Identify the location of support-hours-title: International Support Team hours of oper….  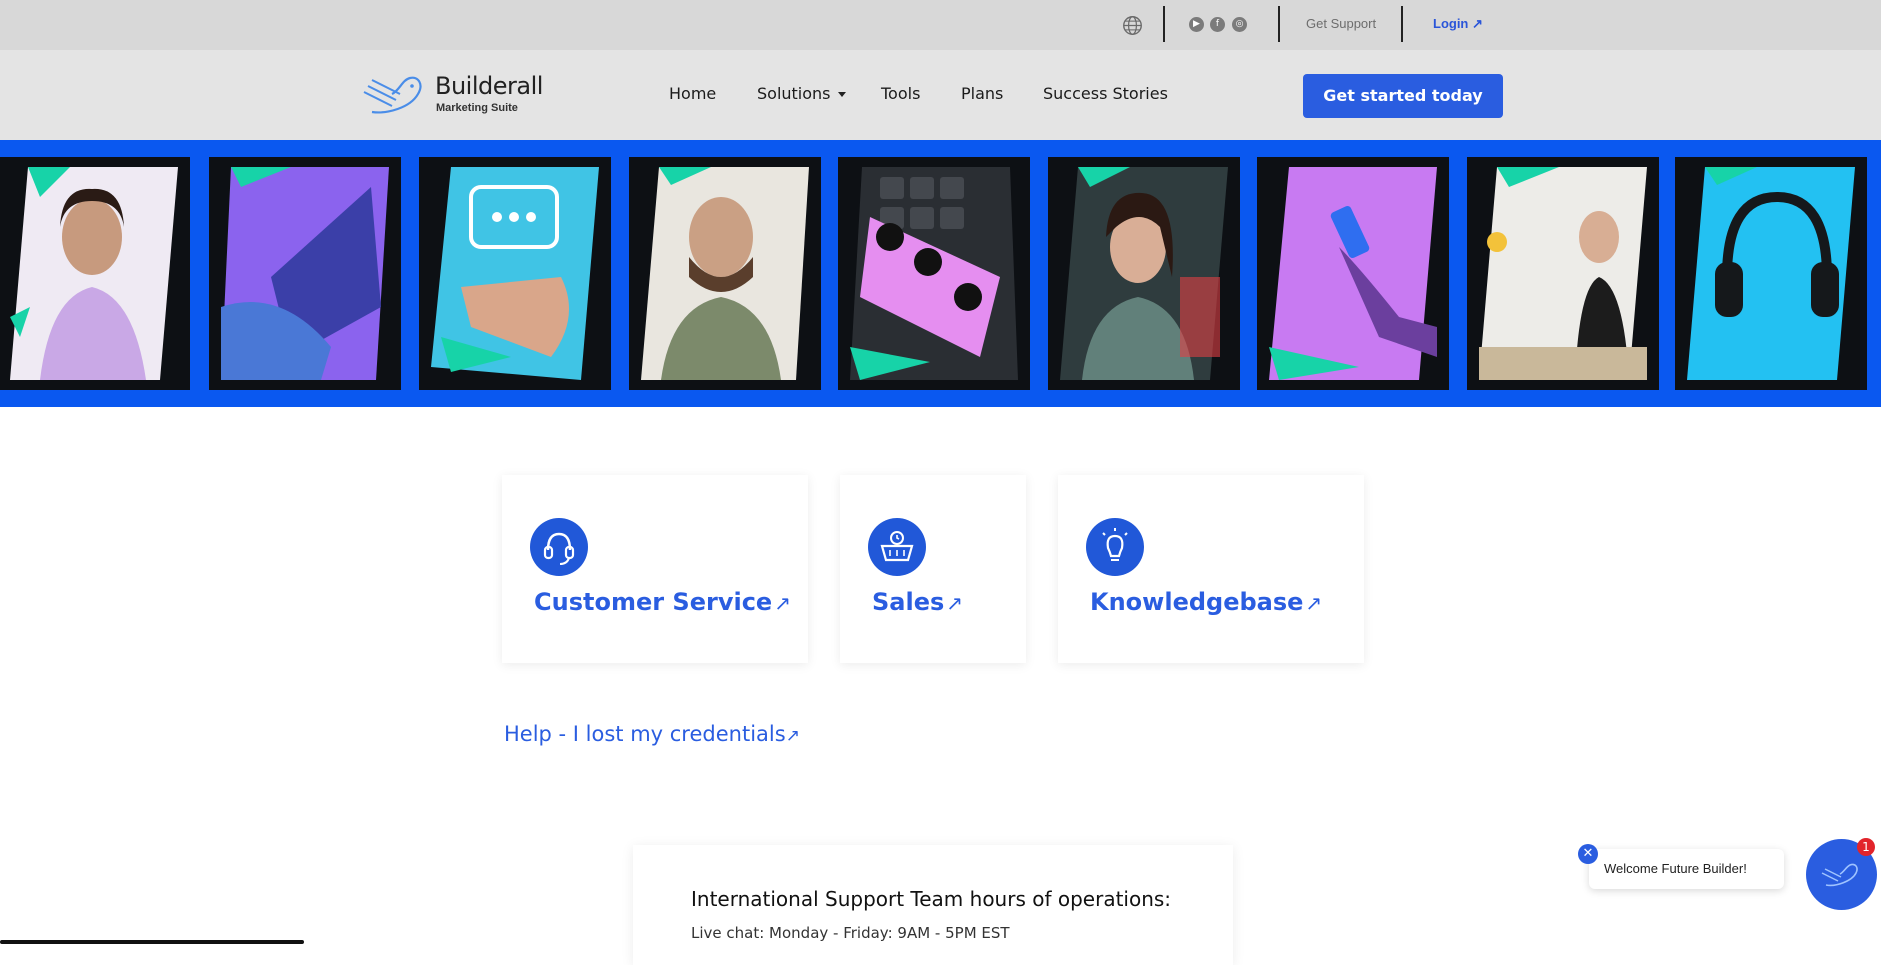
(931, 899).